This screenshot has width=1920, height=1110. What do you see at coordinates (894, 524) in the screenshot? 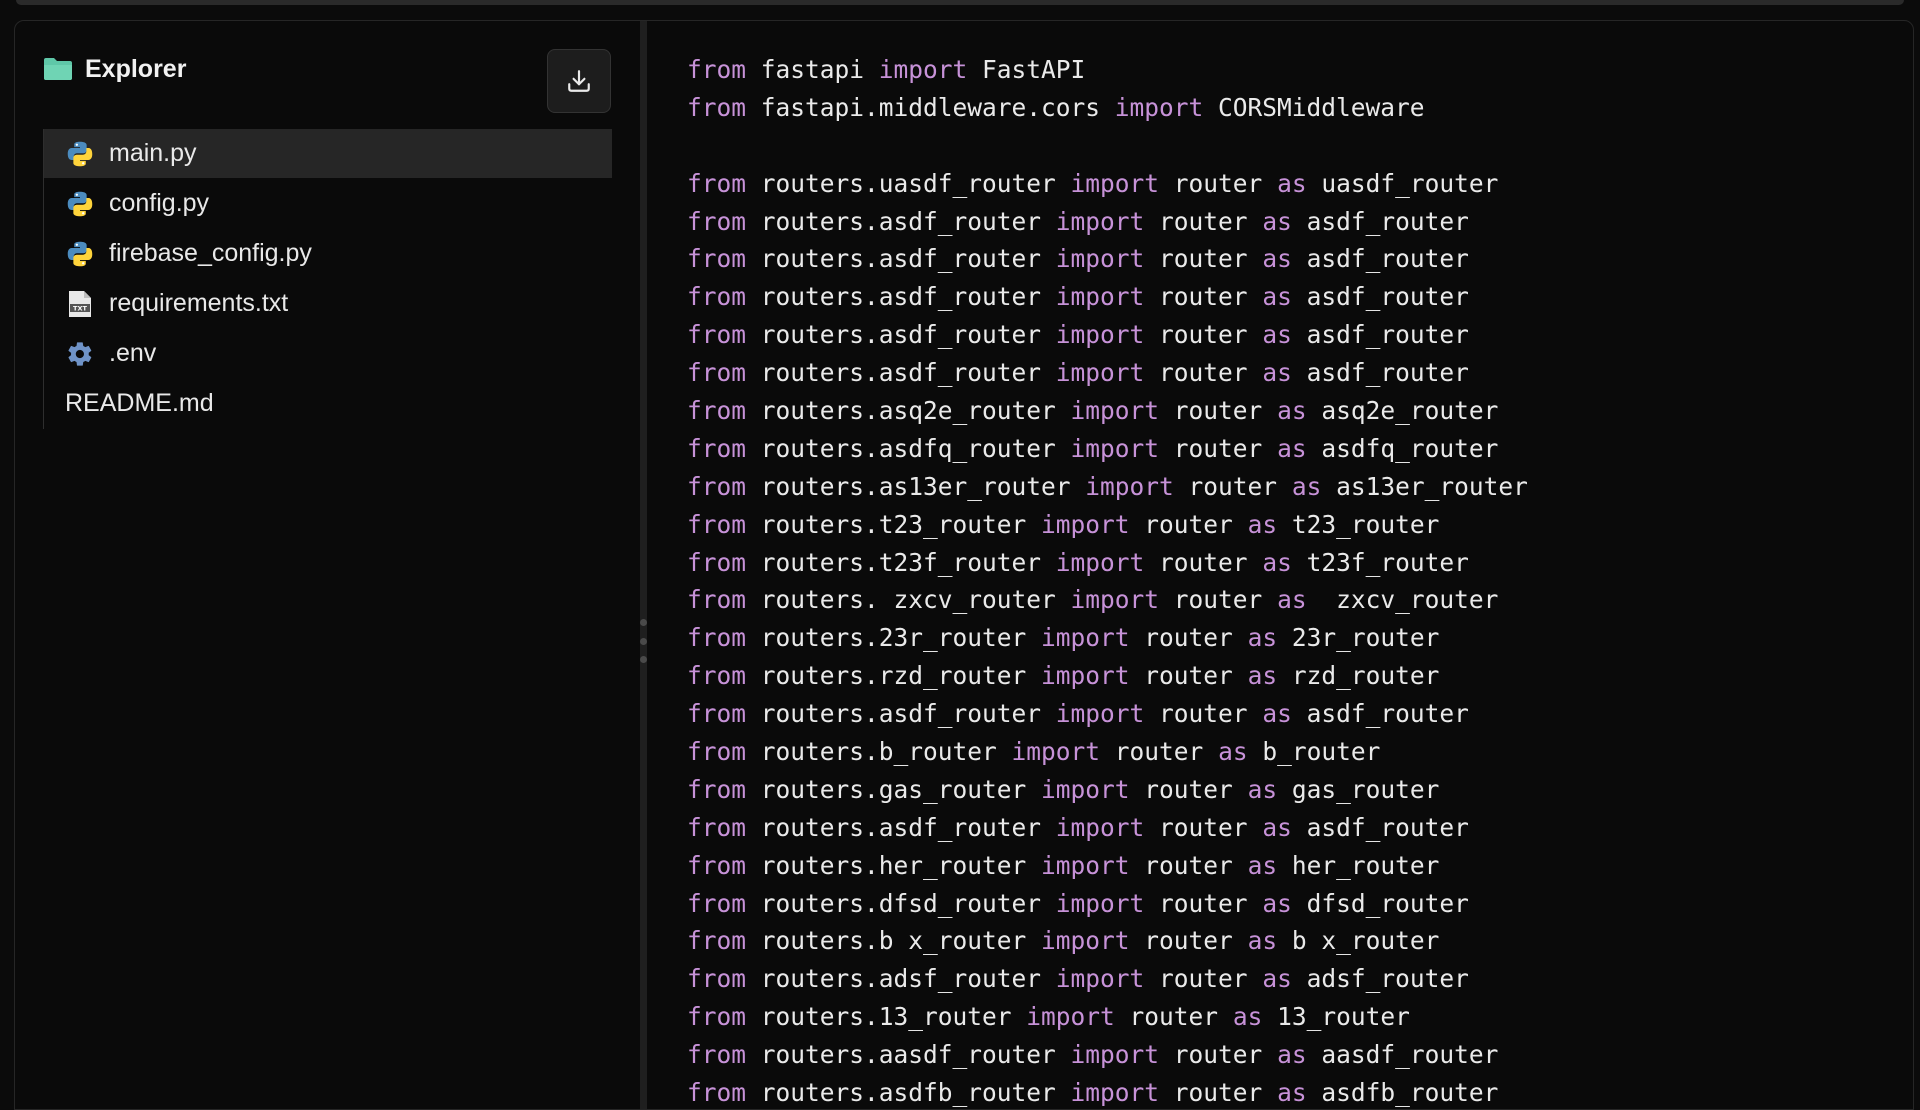
I see `code-token: routers.t23_router` at bounding box center [894, 524].